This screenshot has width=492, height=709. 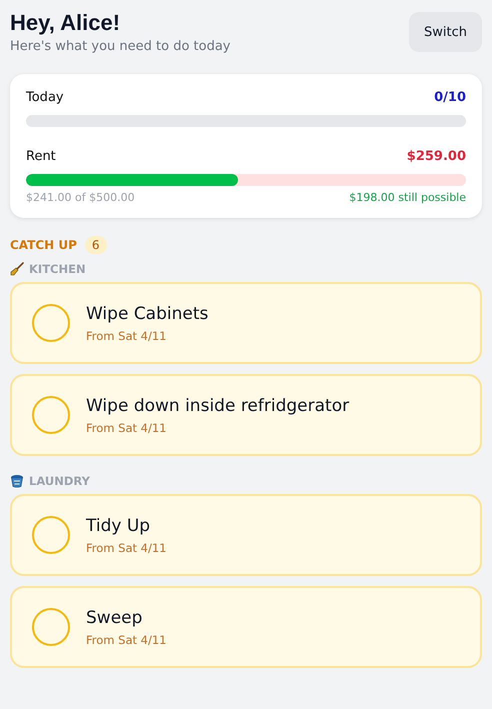 I want to click on possible-amount: $198.00 still possible, so click(x=407, y=197).